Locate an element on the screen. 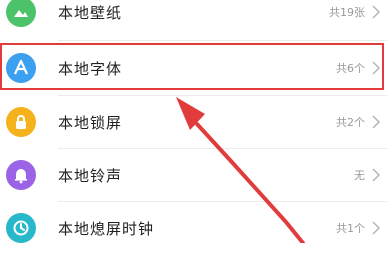 The width and height of the screenshot is (387, 254). list-item-wallpaper: 本地壁纸 共19张 is located at coordinates (193, 19).